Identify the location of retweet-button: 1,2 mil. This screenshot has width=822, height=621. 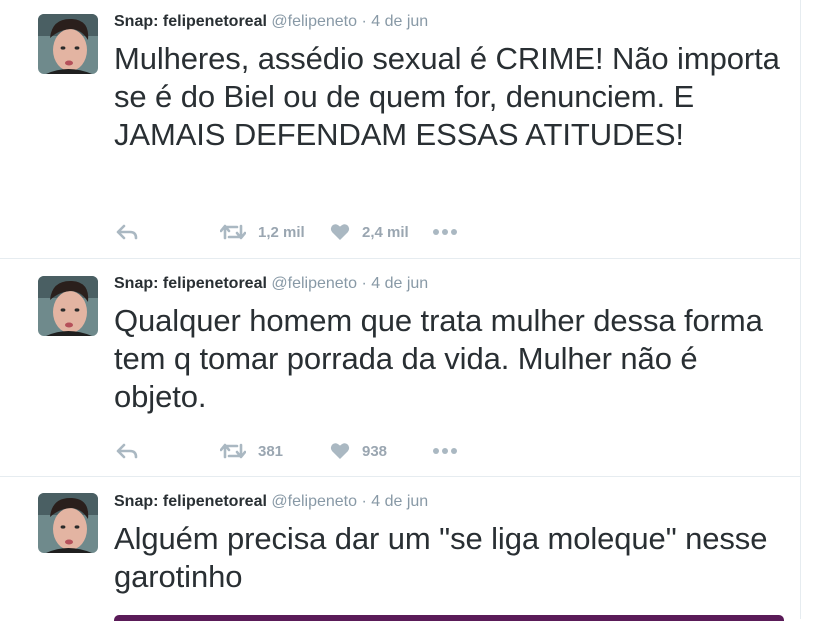
(262, 232).